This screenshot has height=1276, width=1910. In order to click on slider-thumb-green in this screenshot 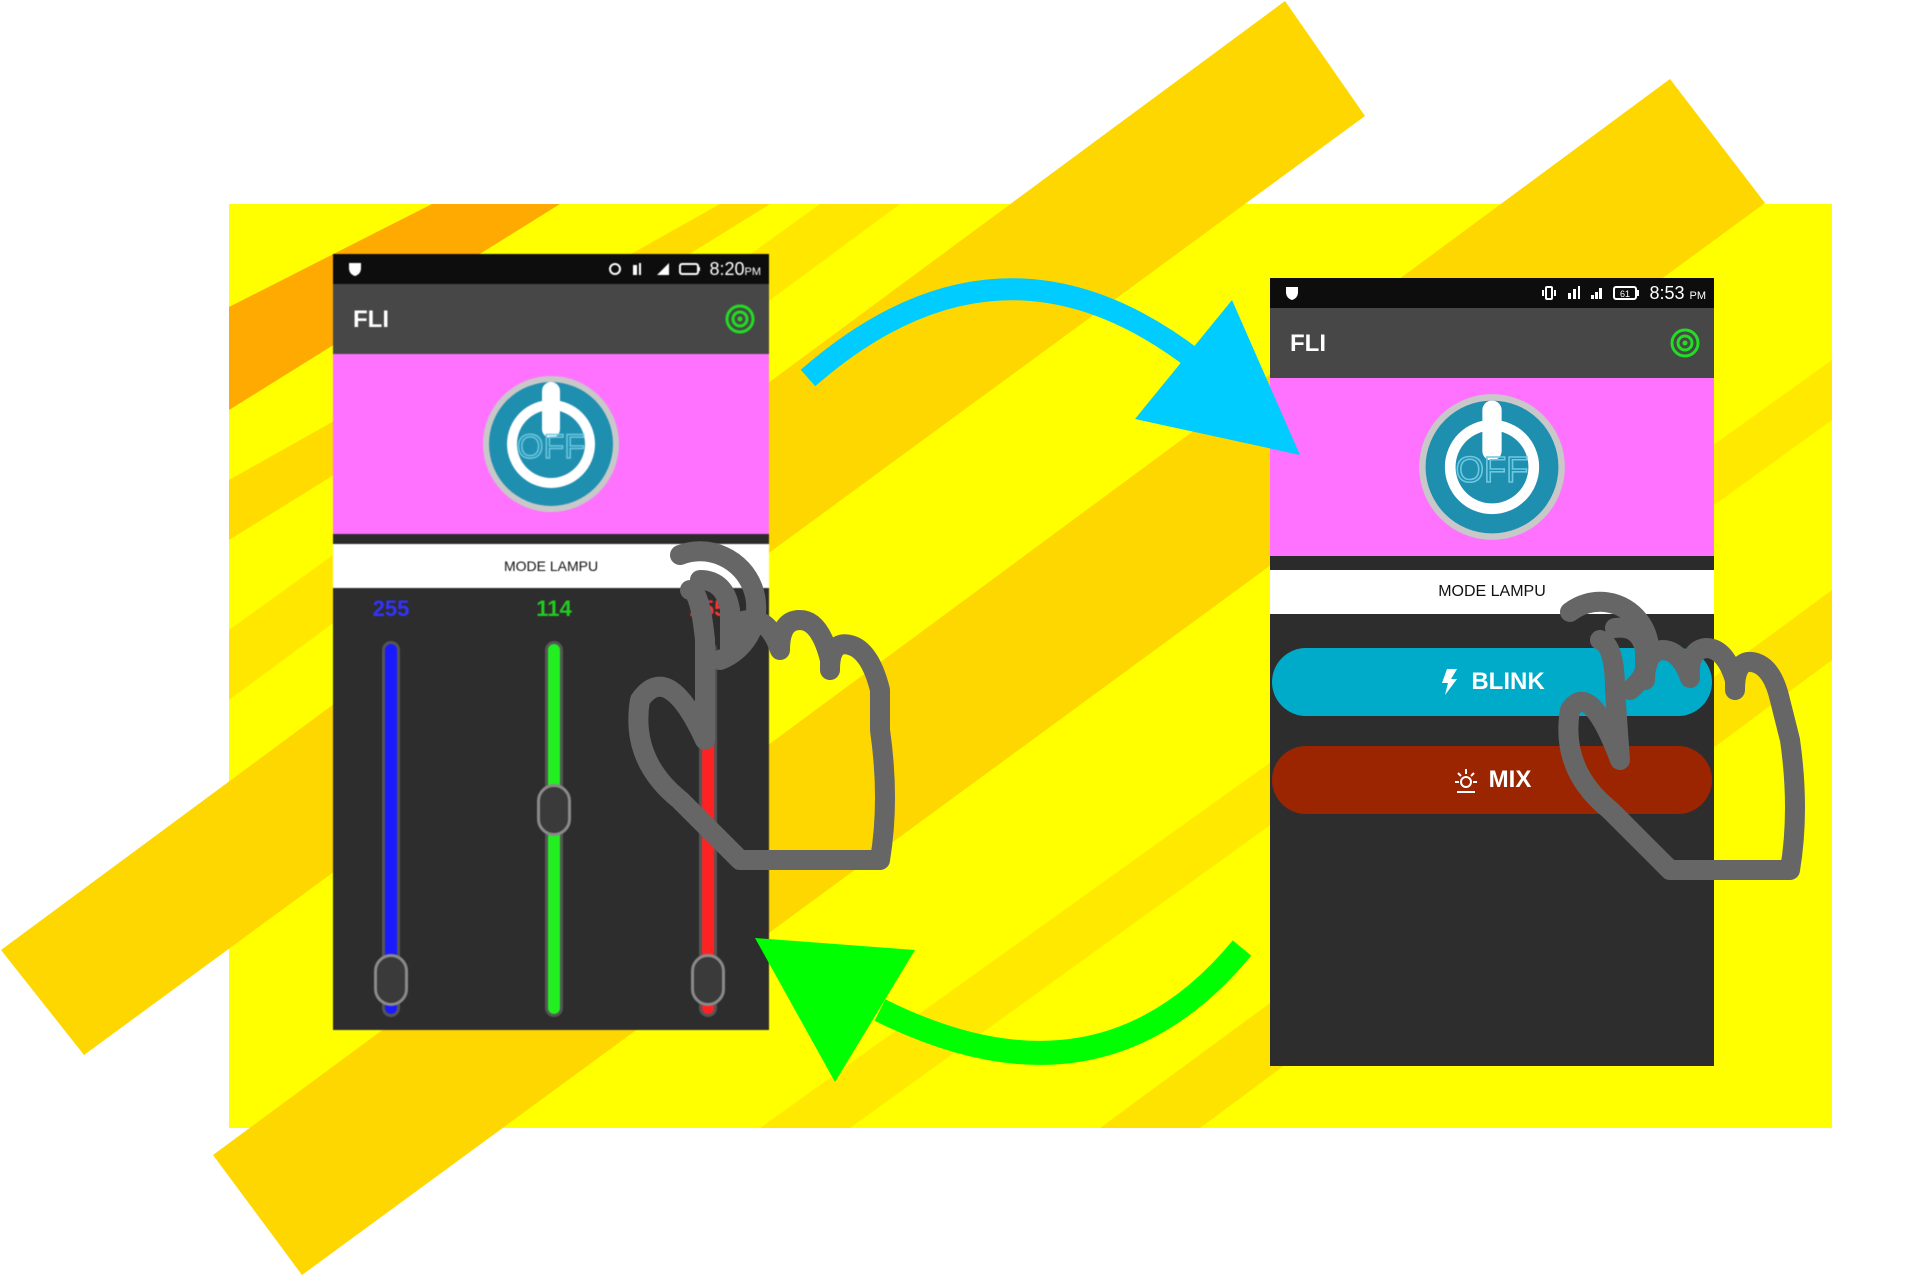, I will do `click(554, 810)`.